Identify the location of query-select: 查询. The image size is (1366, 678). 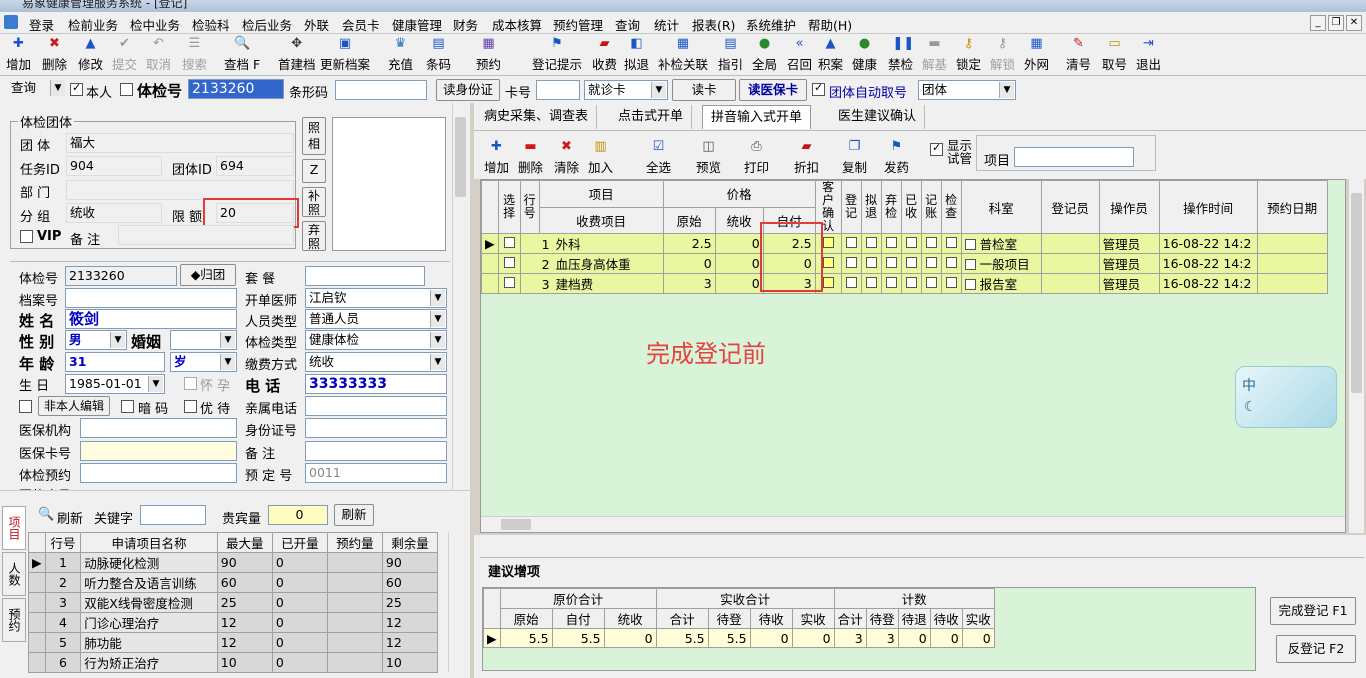
(37, 89).